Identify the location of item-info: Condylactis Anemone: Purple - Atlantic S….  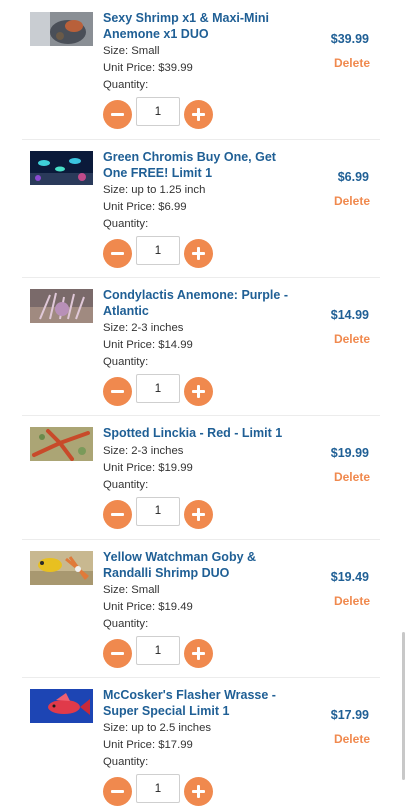
(203, 347).